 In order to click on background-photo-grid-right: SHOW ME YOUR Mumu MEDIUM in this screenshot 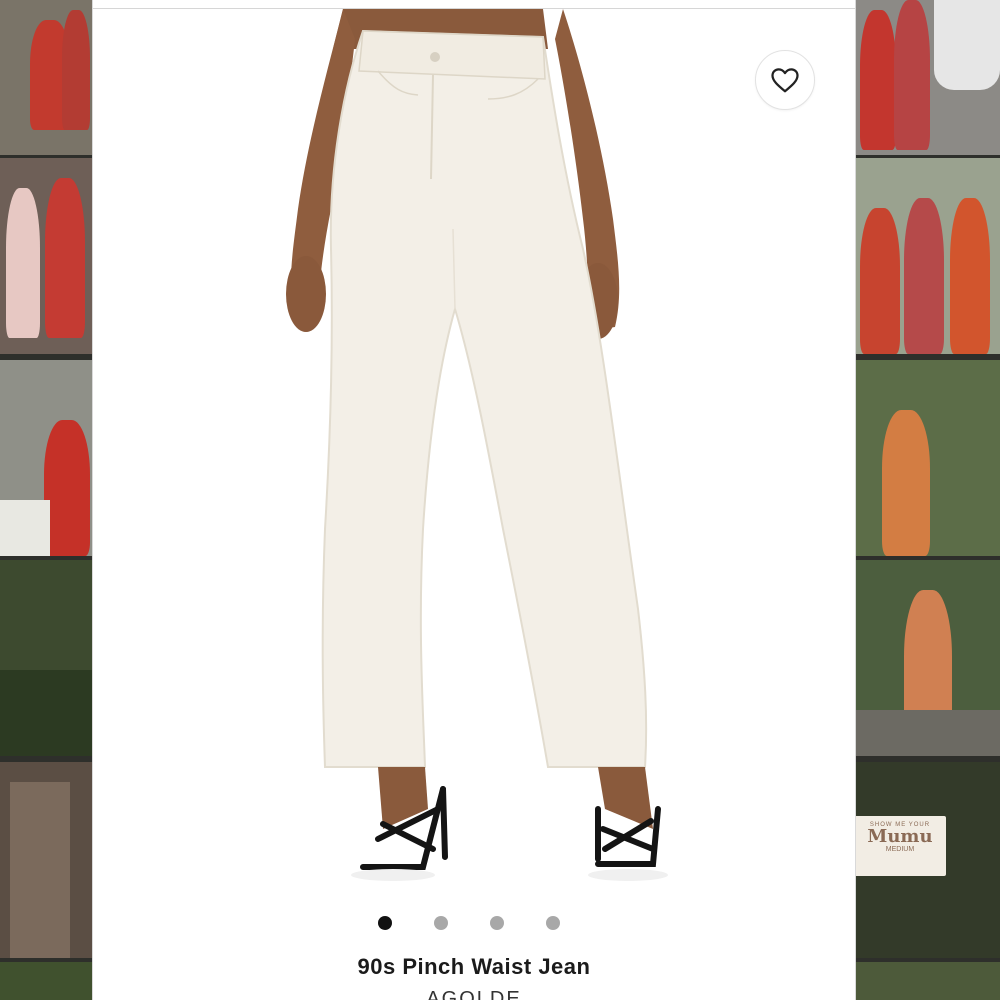, I will do `click(927, 500)`.